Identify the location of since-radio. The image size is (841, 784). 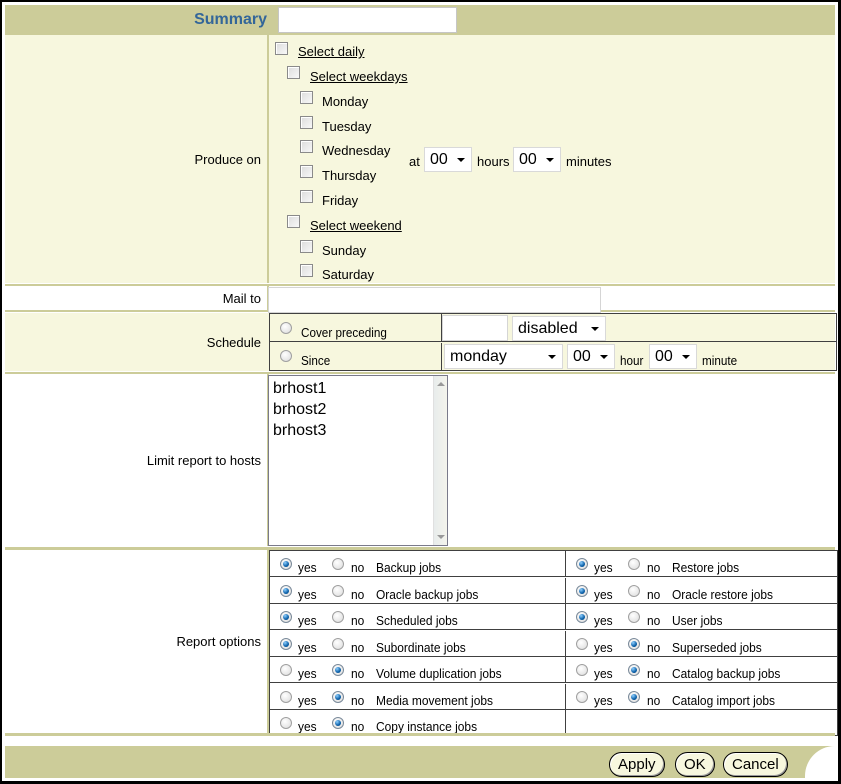
(286, 356).